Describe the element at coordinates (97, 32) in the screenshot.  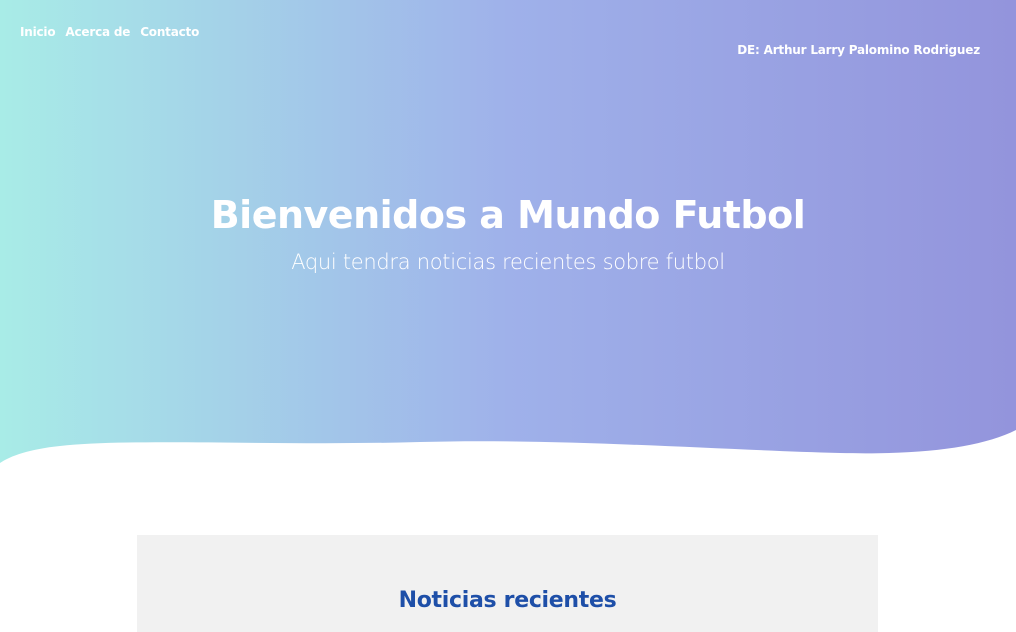
I see `nav-link-acerca-de: Acerca de` at that location.